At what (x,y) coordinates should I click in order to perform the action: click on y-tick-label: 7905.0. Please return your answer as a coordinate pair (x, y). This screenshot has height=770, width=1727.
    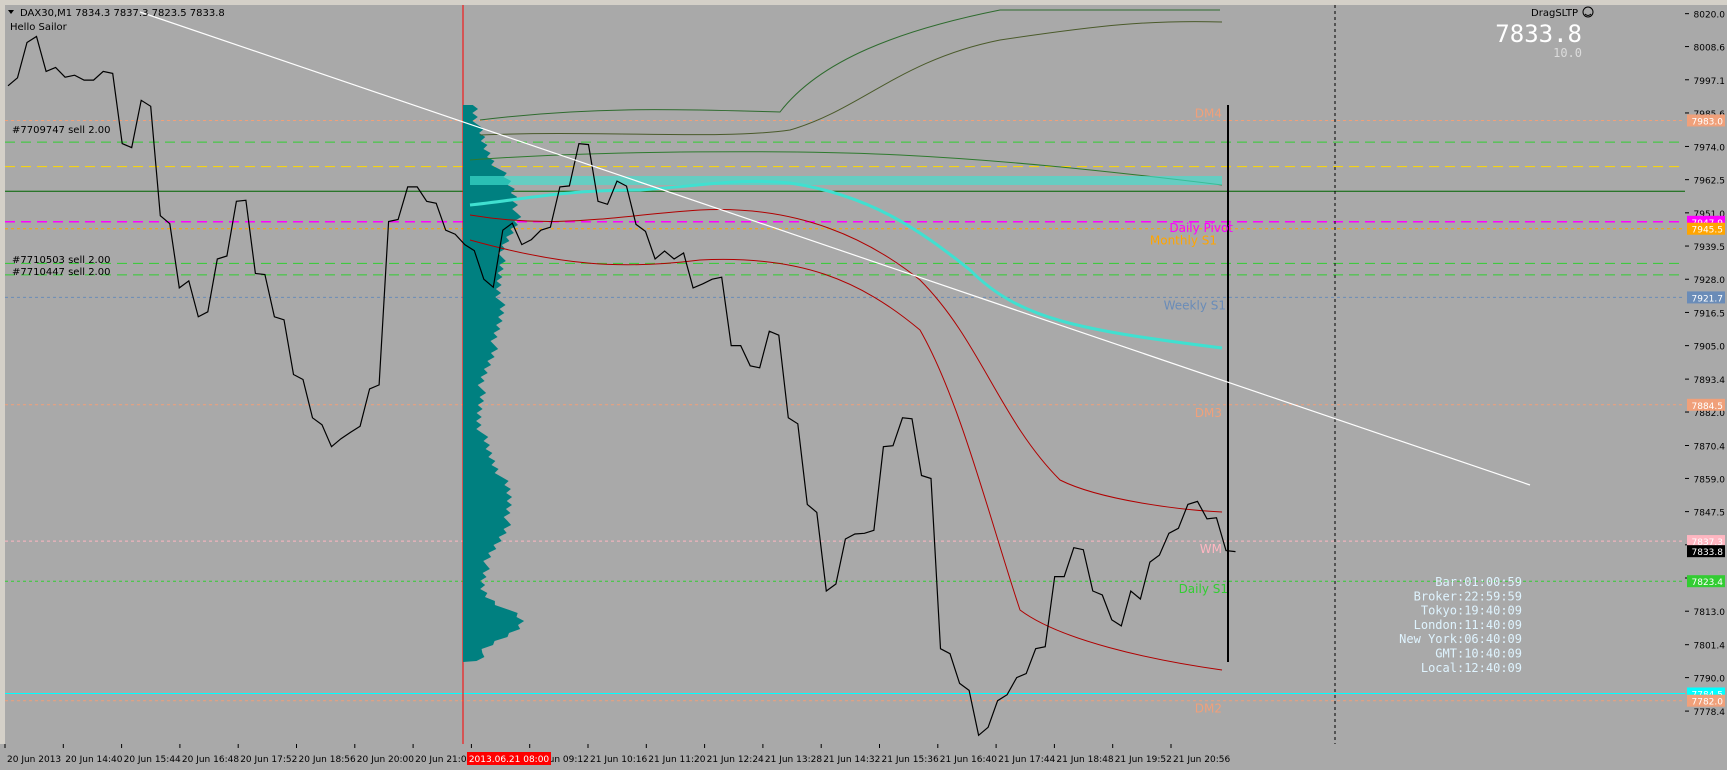
    Looking at the image, I should click on (1710, 348).